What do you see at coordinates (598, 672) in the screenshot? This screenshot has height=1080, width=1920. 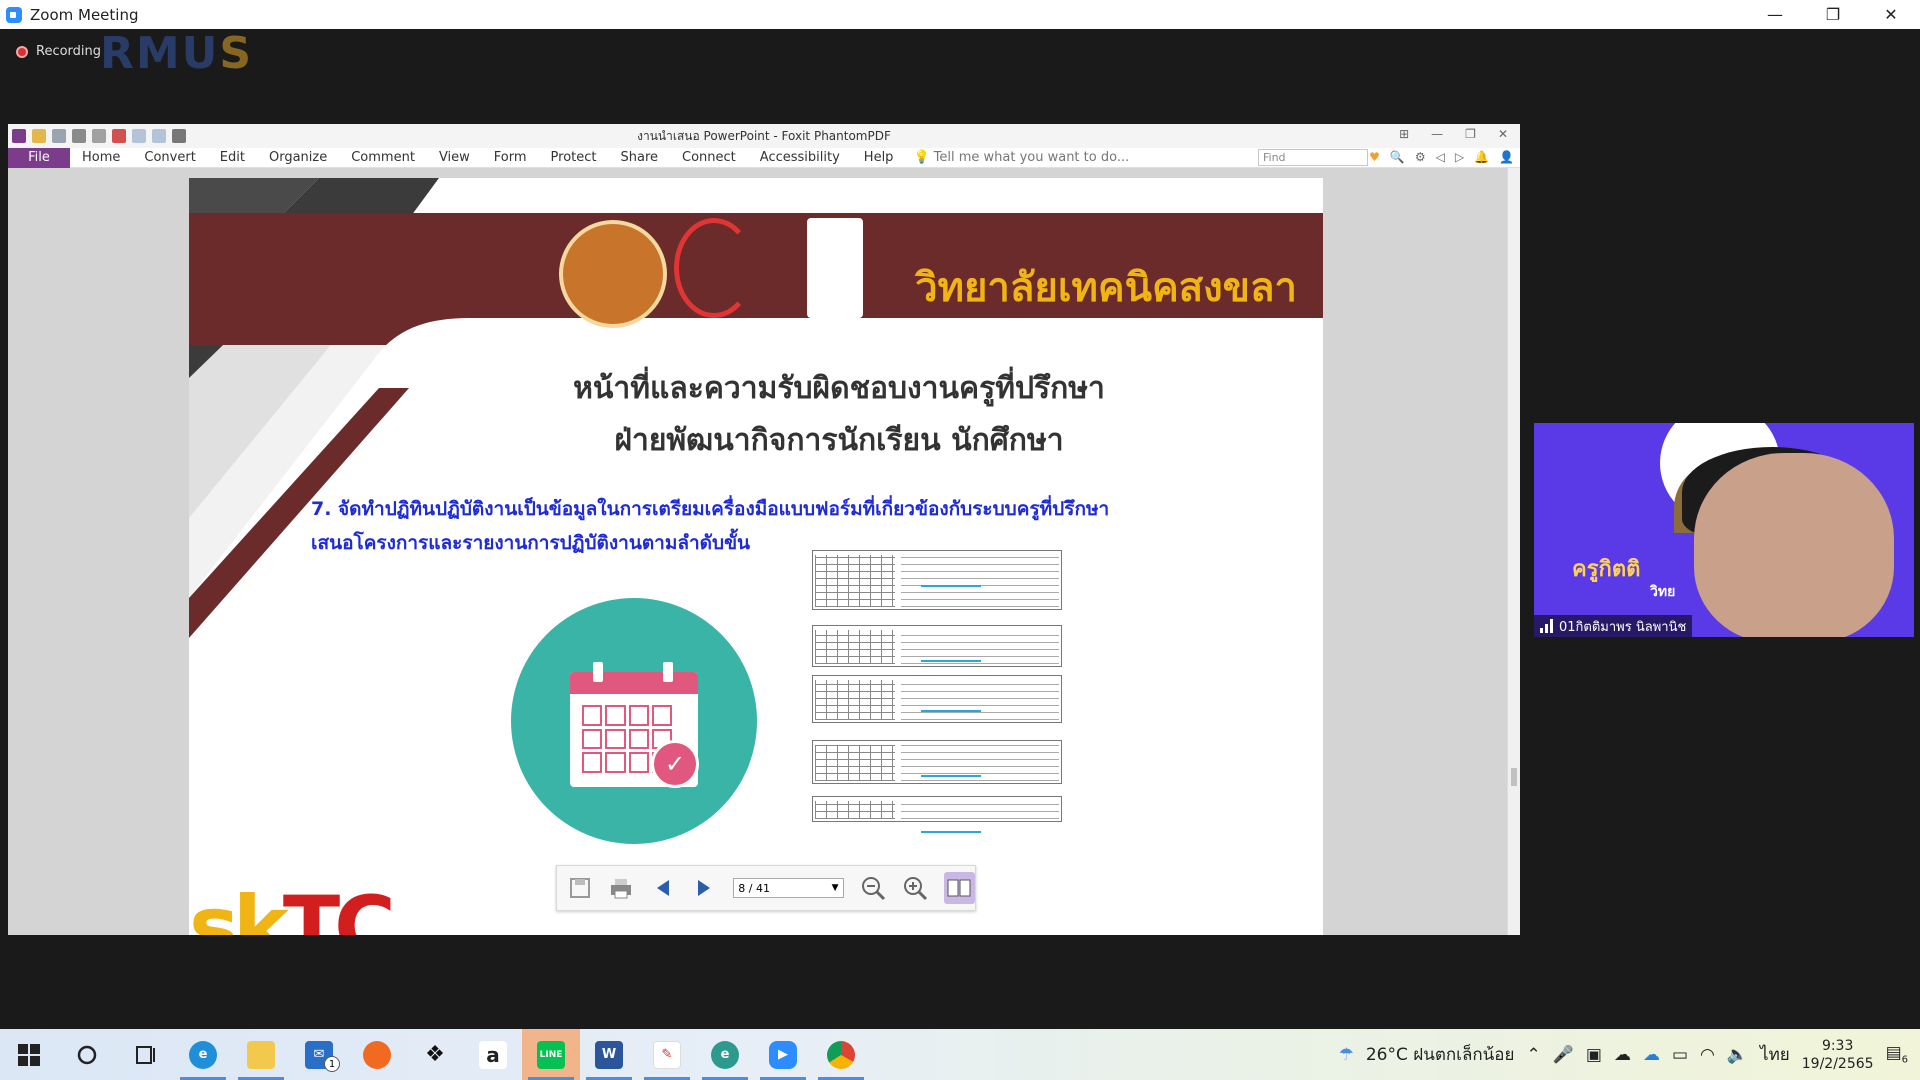 I see `calendar-ring-left` at bounding box center [598, 672].